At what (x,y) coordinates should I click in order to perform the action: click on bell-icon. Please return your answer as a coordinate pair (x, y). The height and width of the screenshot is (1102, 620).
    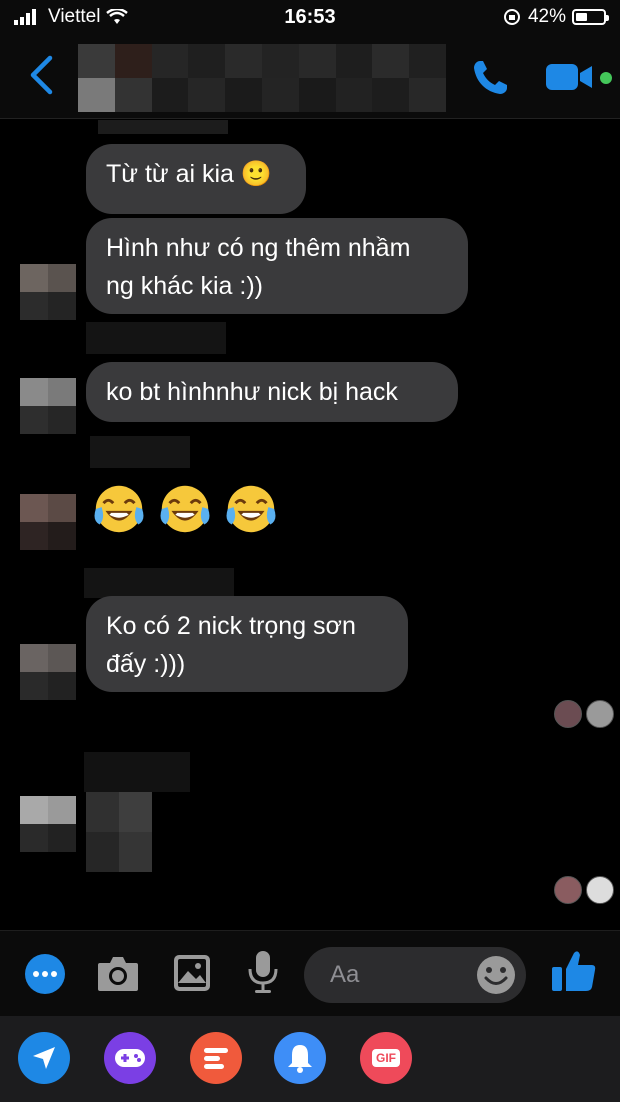
    Looking at the image, I should click on (300, 1059).